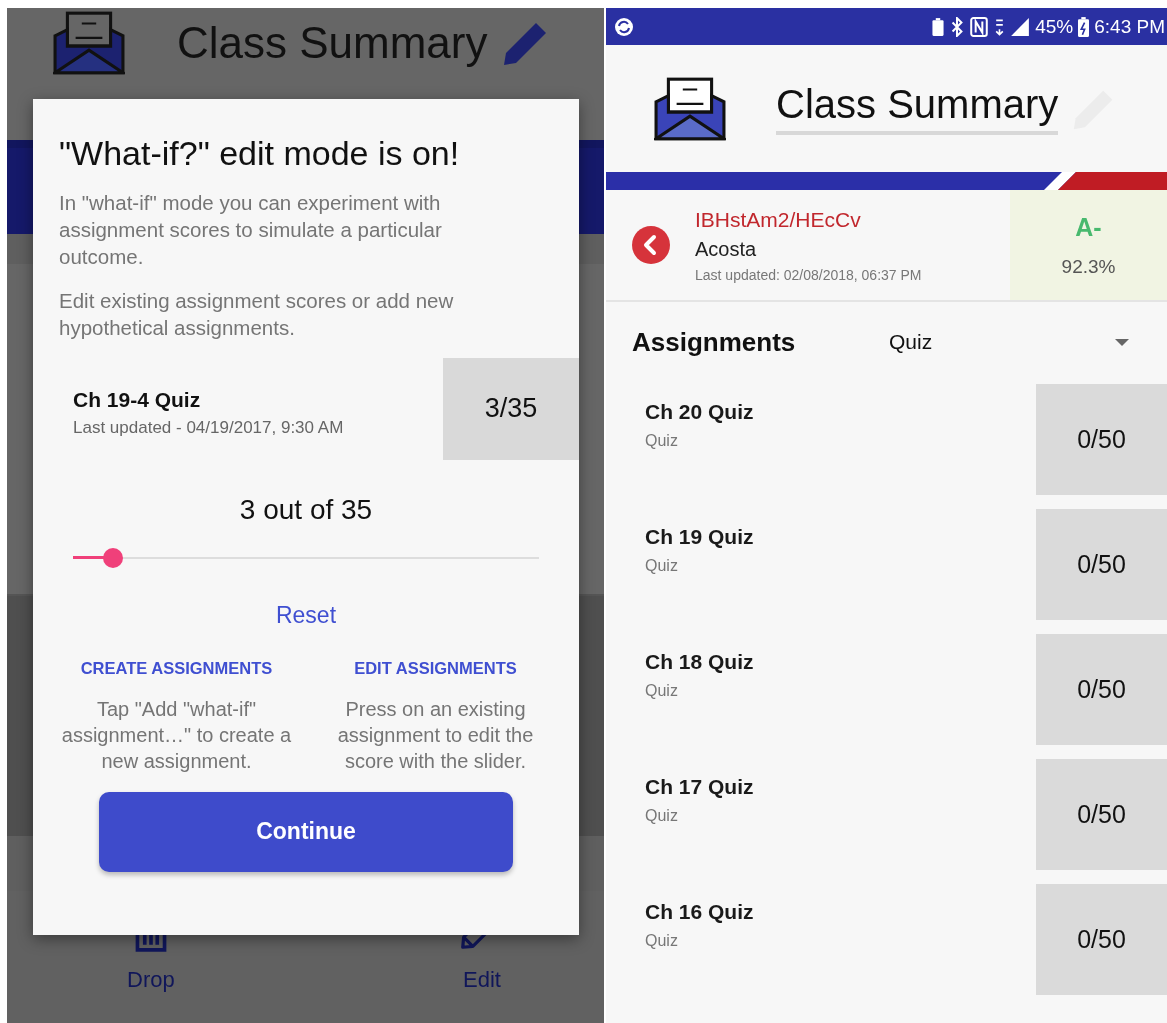  Describe the element at coordinates (250, 230) in the screenshot. I see `dialog-text: In "what-if" mode you can experiment with assignment scores to simulate a particular outcome.` at that location.